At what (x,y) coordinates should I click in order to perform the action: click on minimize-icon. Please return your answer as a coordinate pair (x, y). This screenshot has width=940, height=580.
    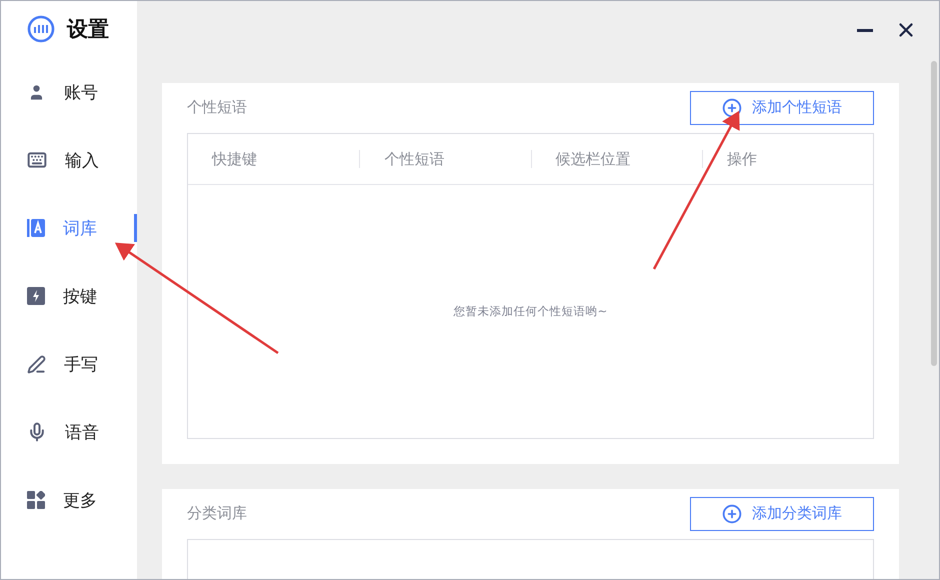
    Looking at the image, I should click on (865, 30).